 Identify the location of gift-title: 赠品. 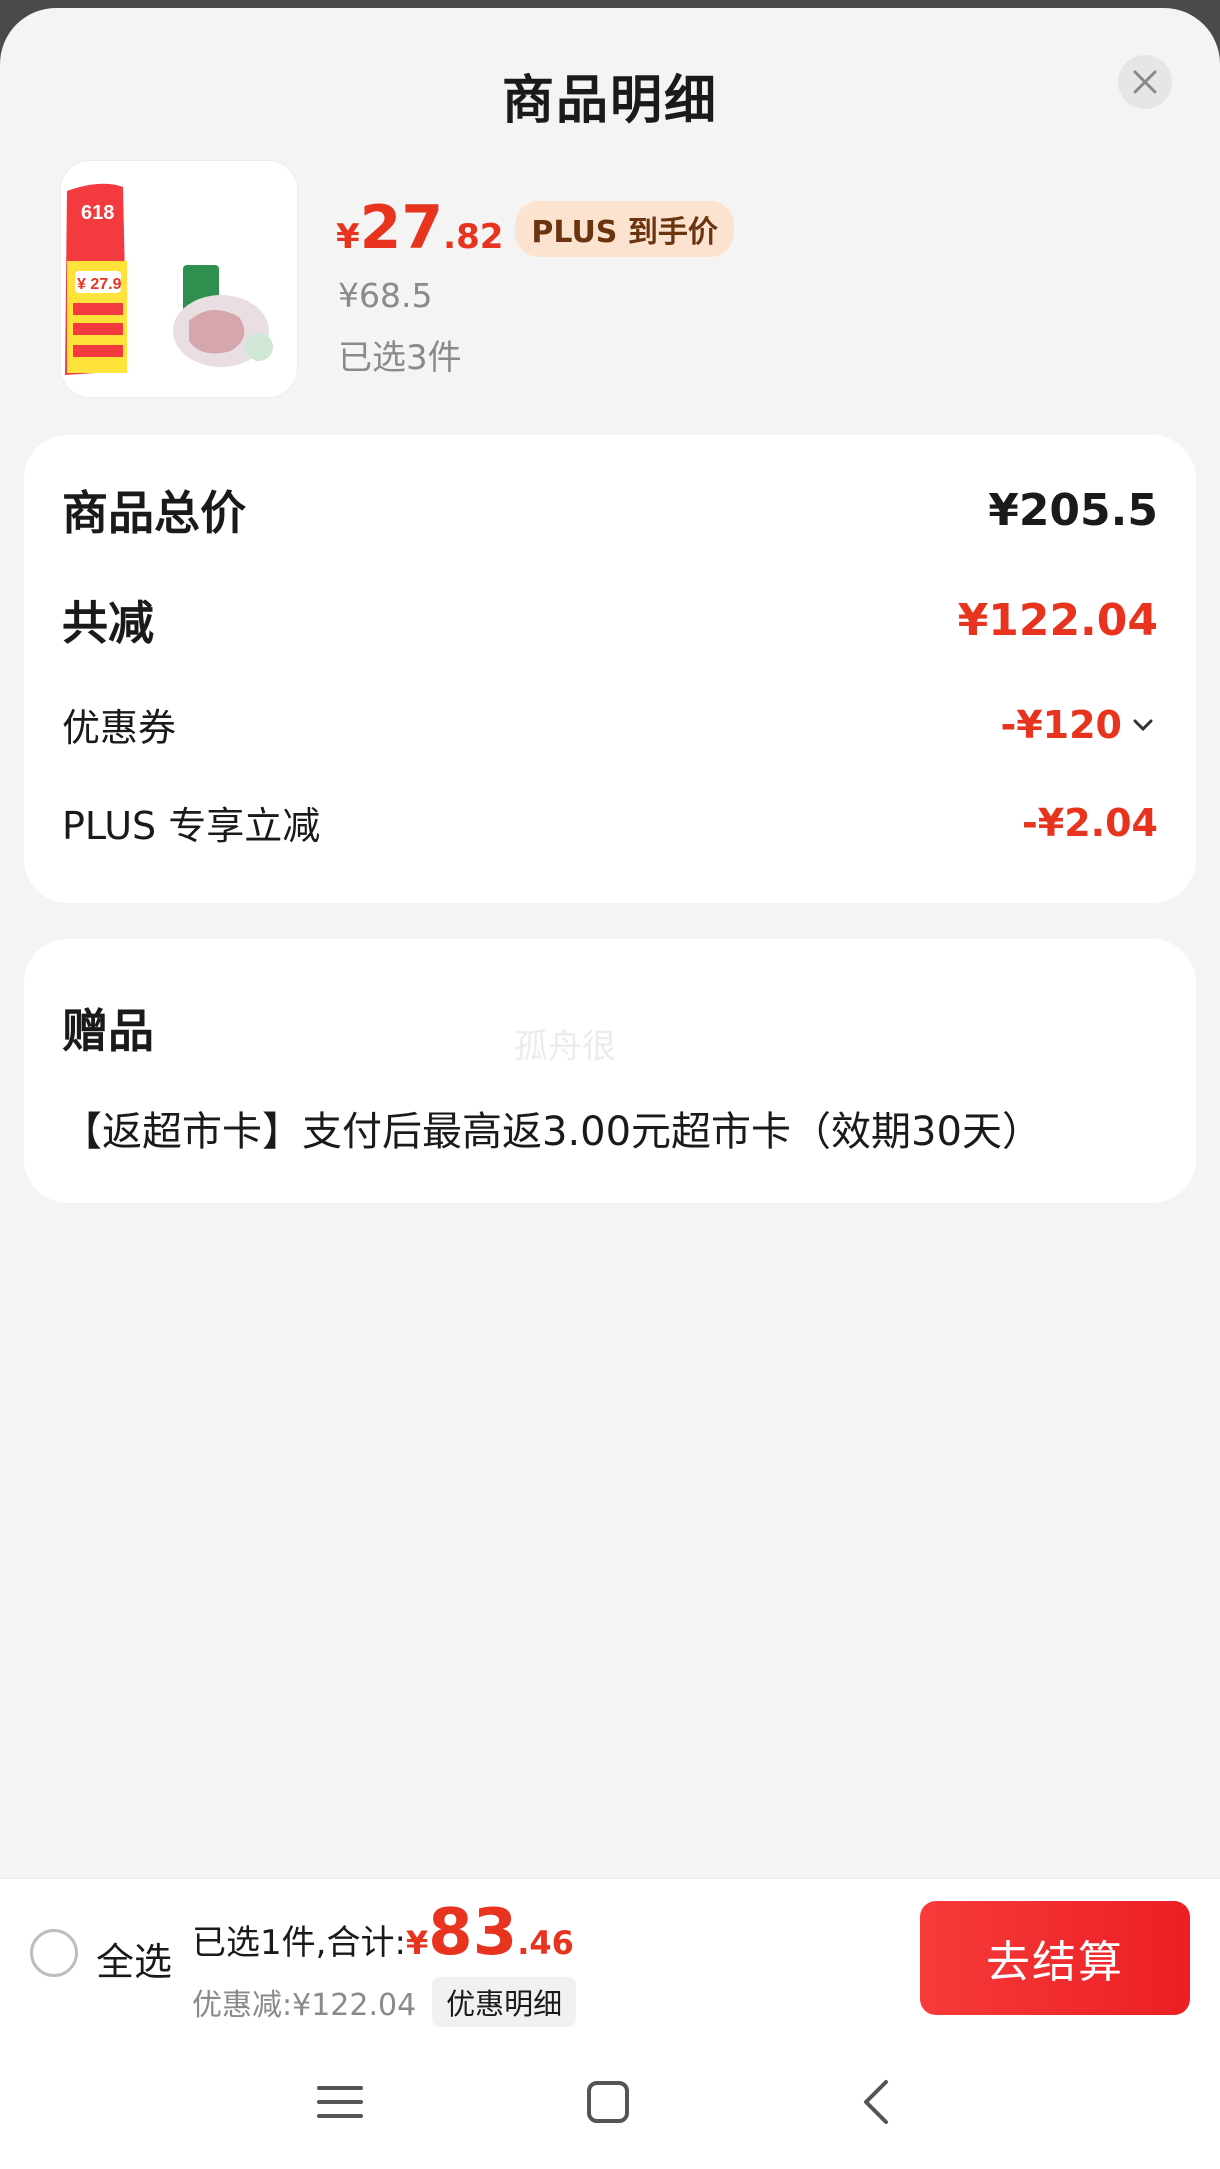
(108, 1031).